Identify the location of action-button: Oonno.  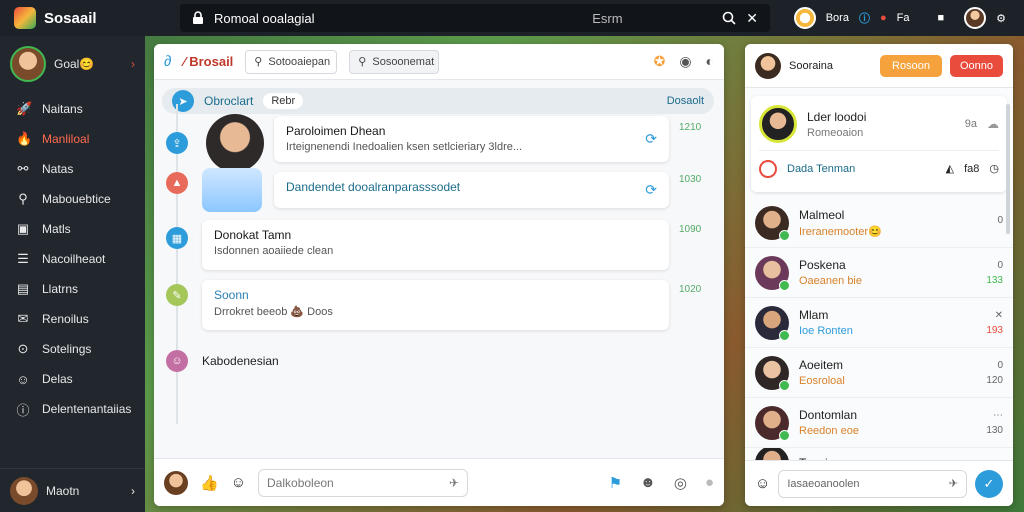
(976, 65).